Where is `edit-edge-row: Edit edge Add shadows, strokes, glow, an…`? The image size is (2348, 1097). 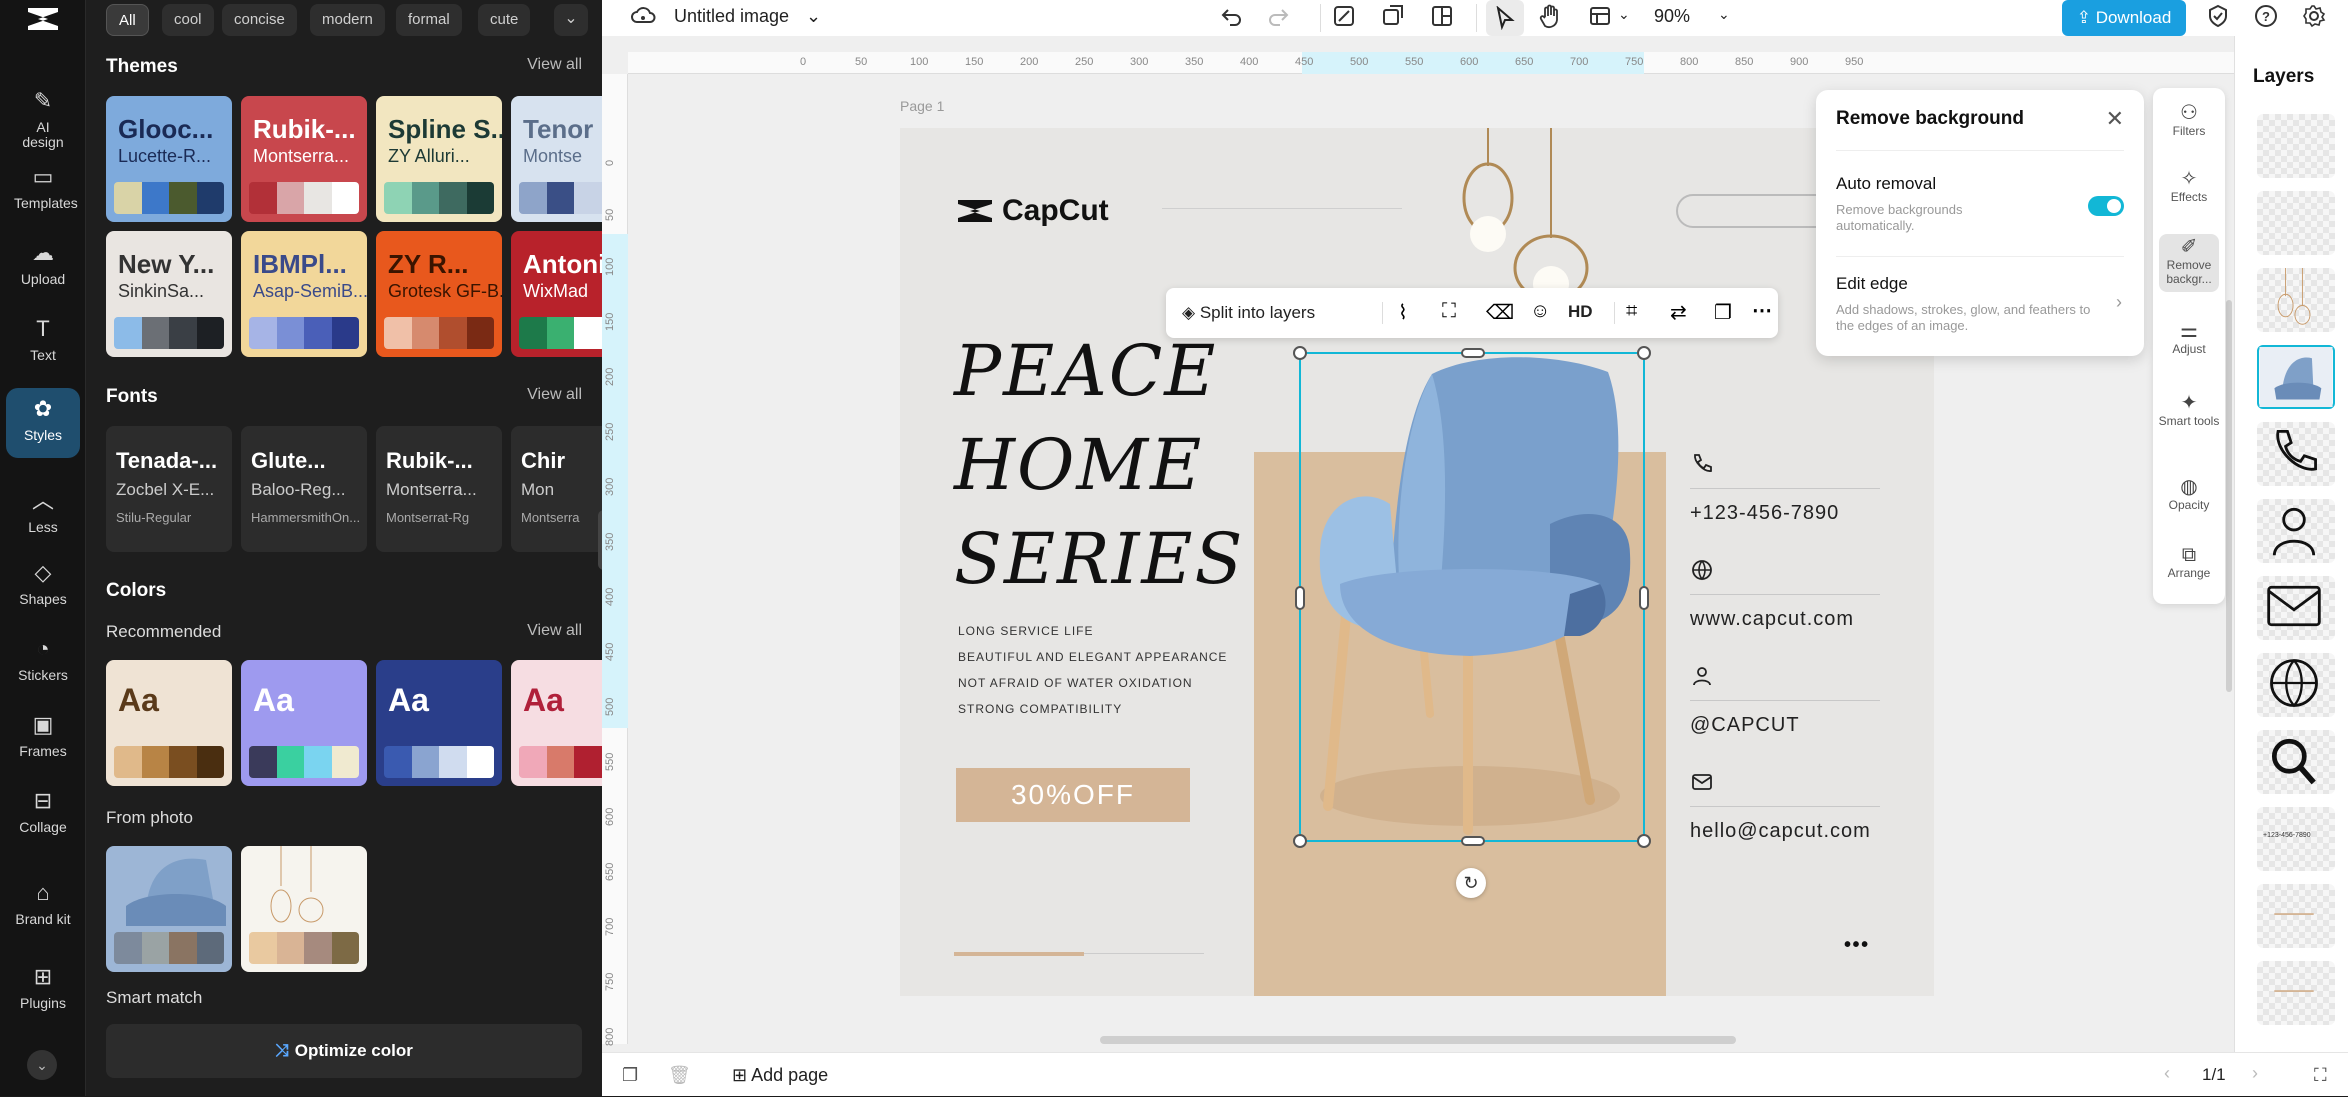
edit-edge-row: Edit edge Add shadows, strokes, glow, an… is located at coordinates (1980, 306).